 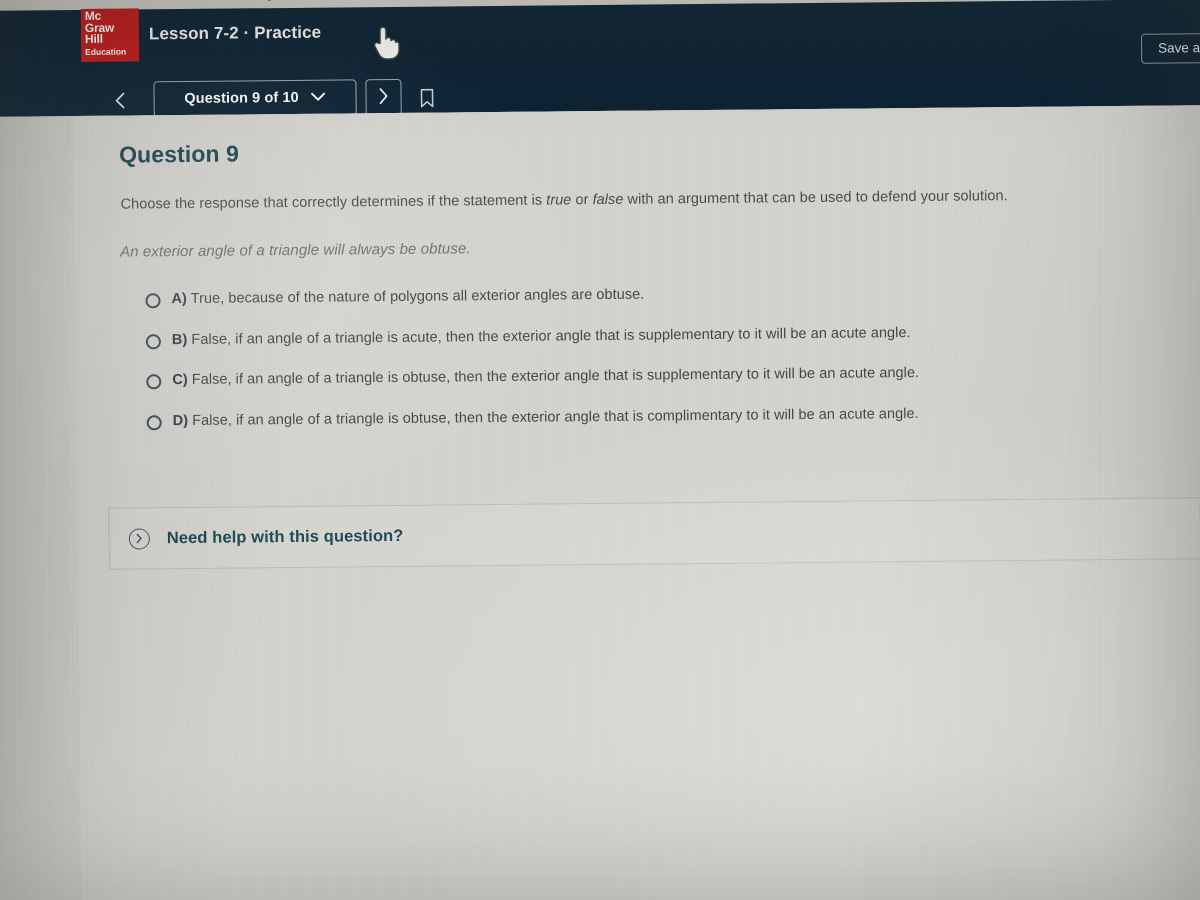 What do you see at coordinates (106, 51) in the screenshot?
I see `logo-line-4: Education` at bounding box center [106, 51].